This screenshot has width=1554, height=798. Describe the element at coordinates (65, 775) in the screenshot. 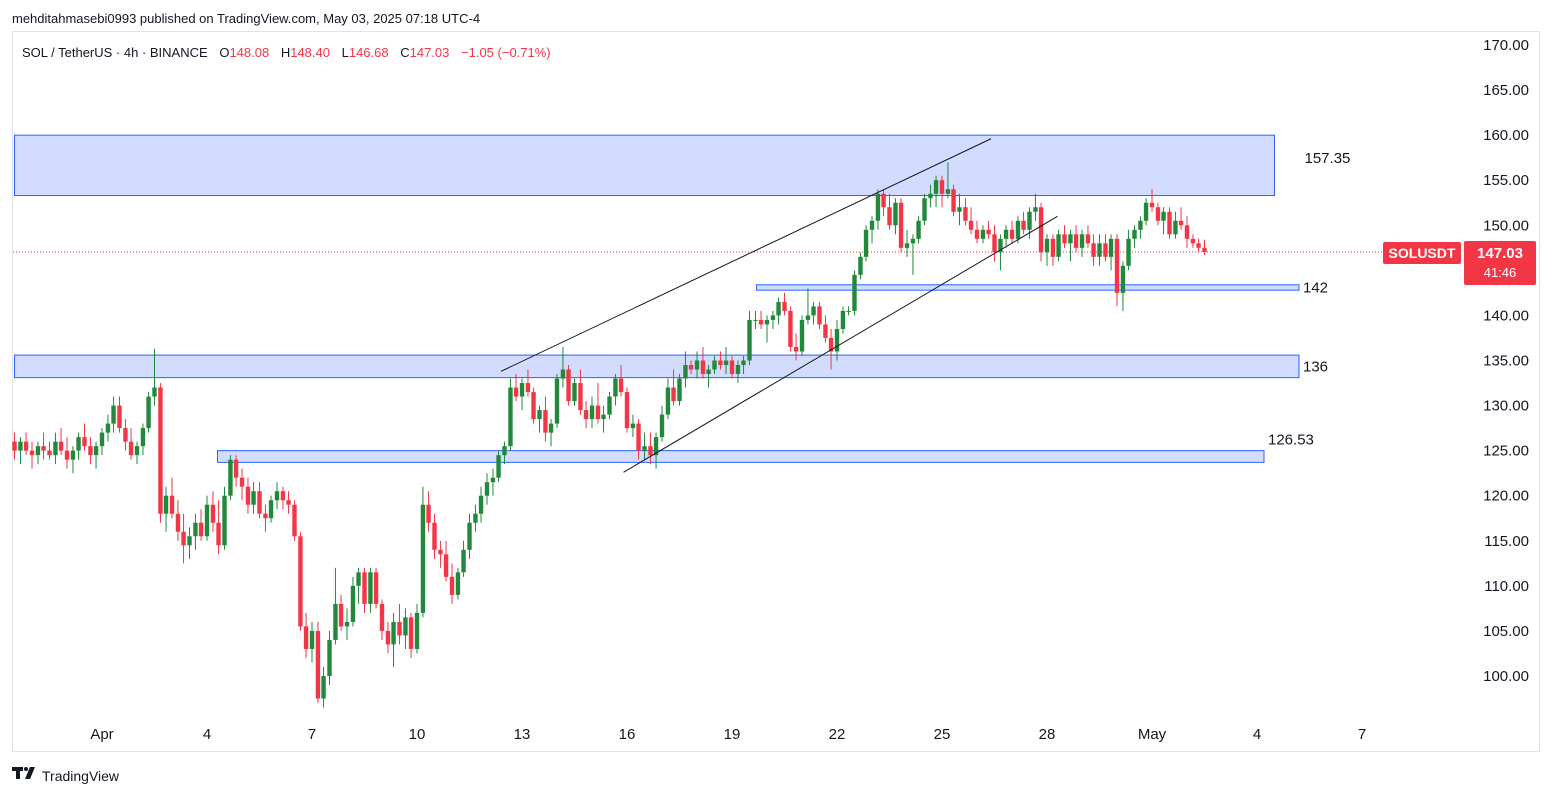

I see `tradingview-brand: TradingView` at that location.